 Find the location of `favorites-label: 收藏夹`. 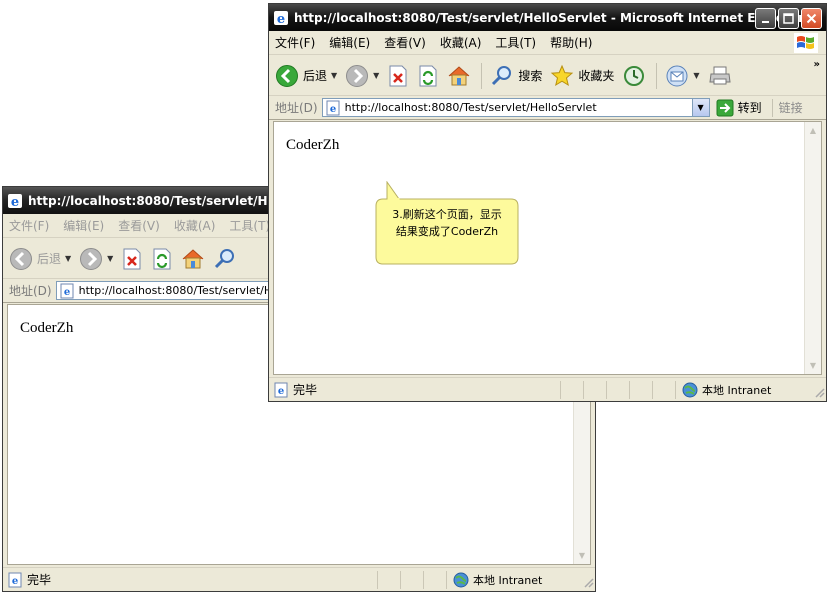

favorites-label: 收藏夹 is located at coordinates (596, 76).